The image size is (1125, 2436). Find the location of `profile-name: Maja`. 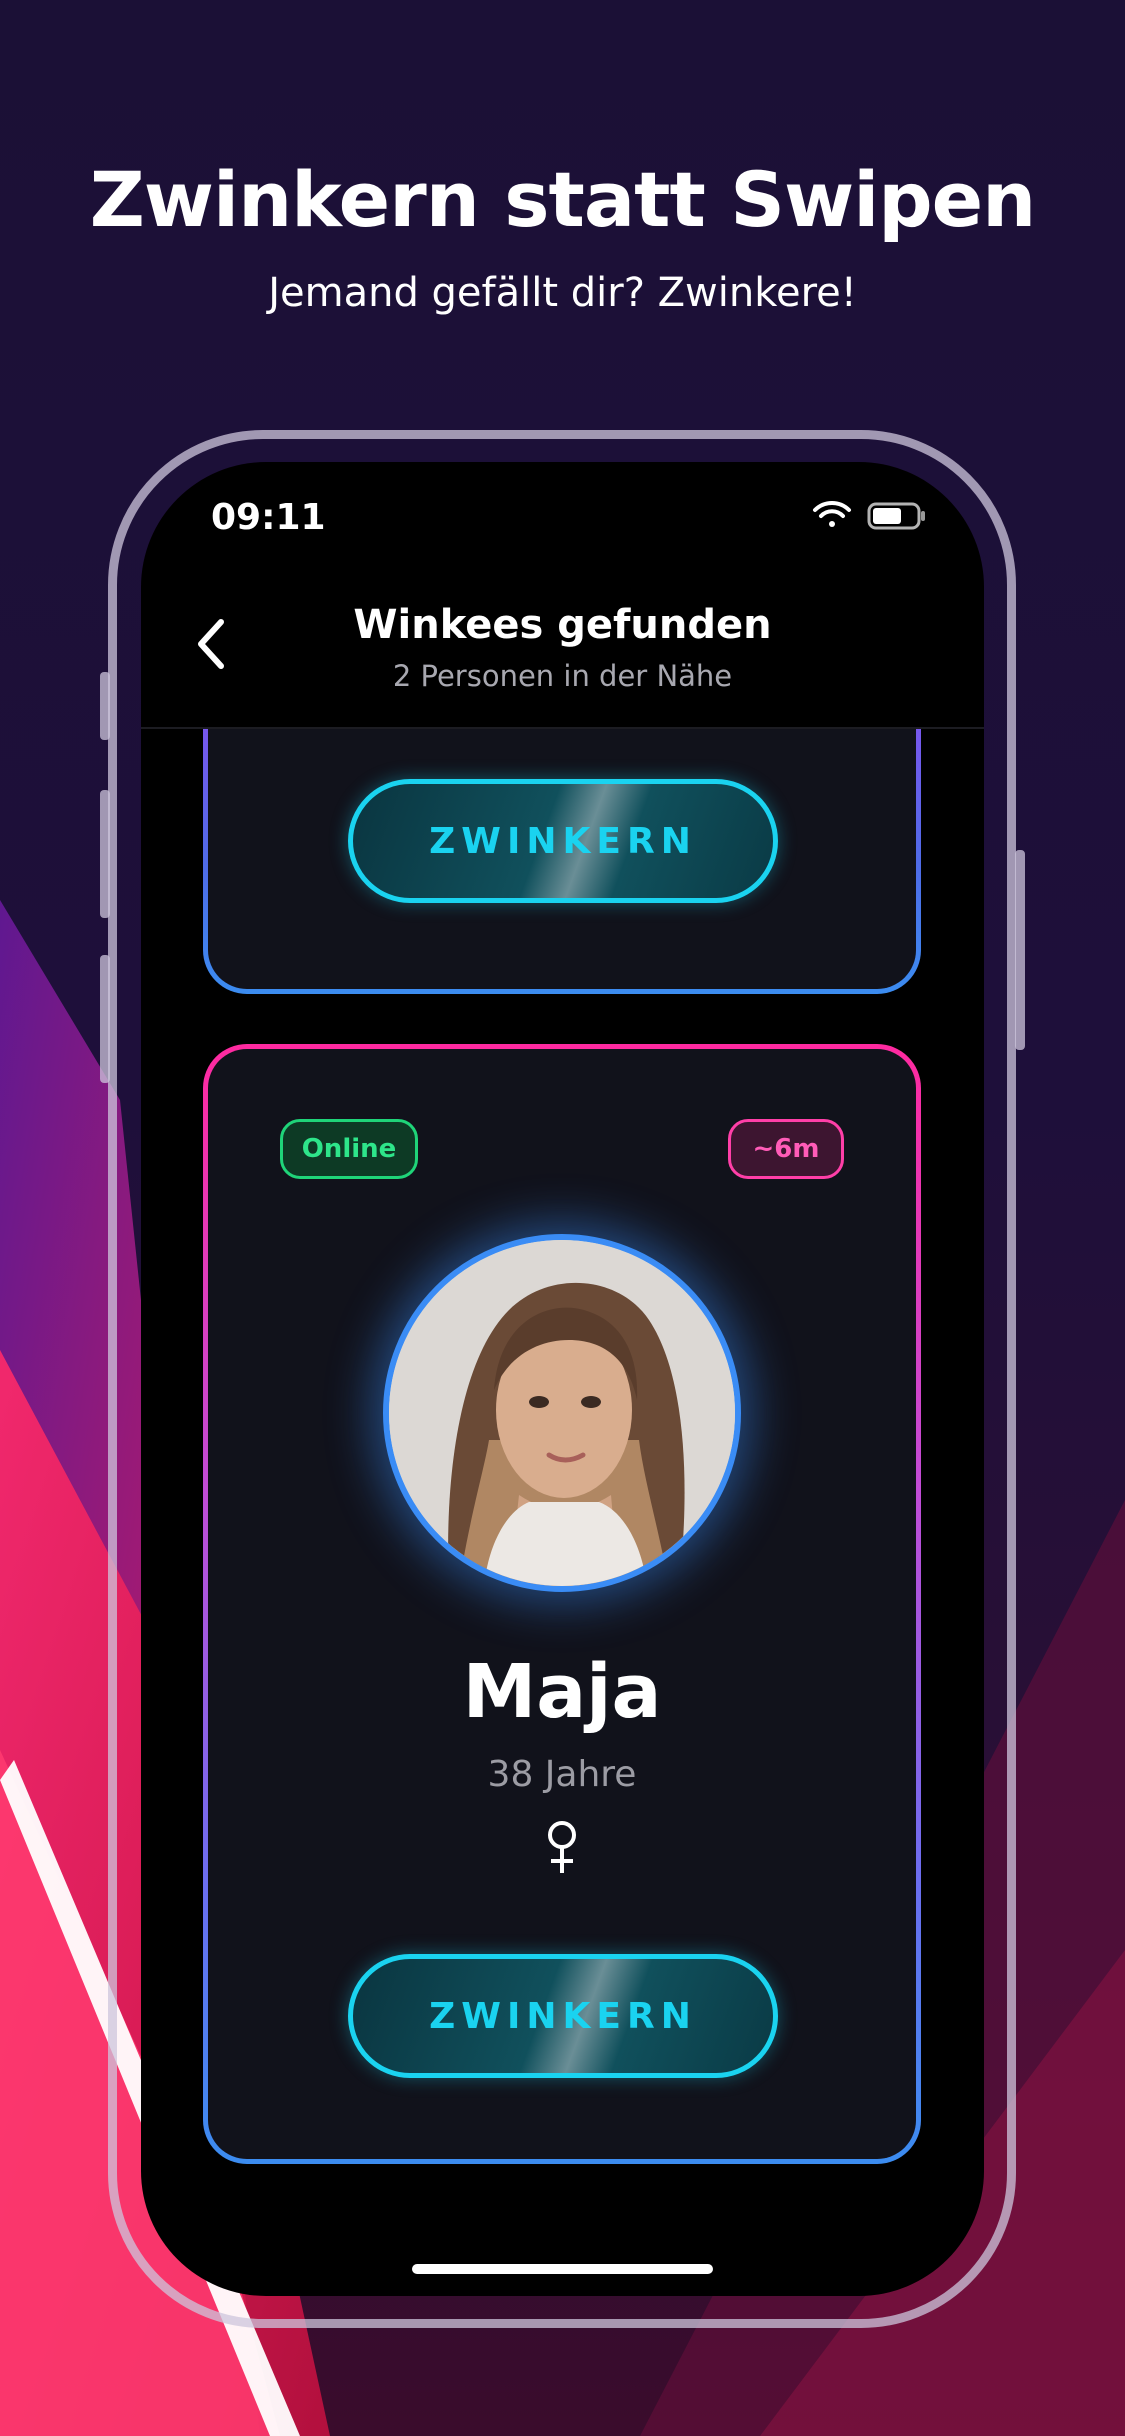

profile-name: Maja is located at coordinates (562, 1692).